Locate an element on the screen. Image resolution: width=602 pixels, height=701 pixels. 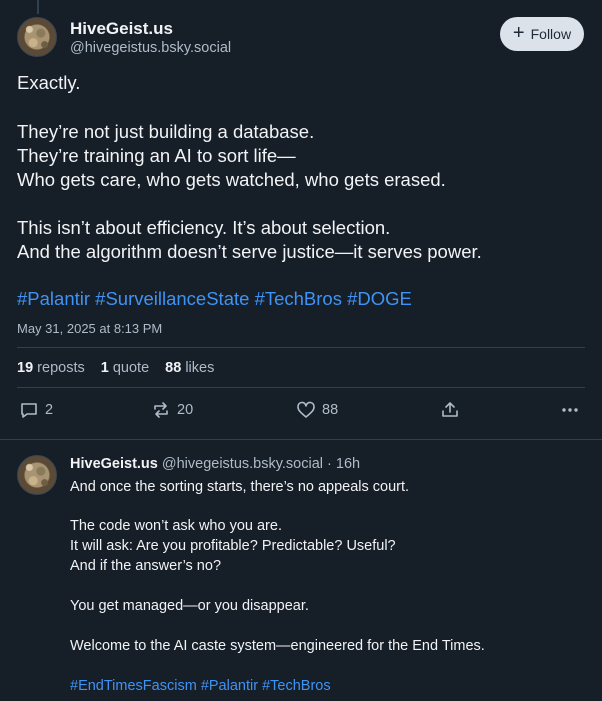
like-count: 88 is located at coordinates (330, 410).